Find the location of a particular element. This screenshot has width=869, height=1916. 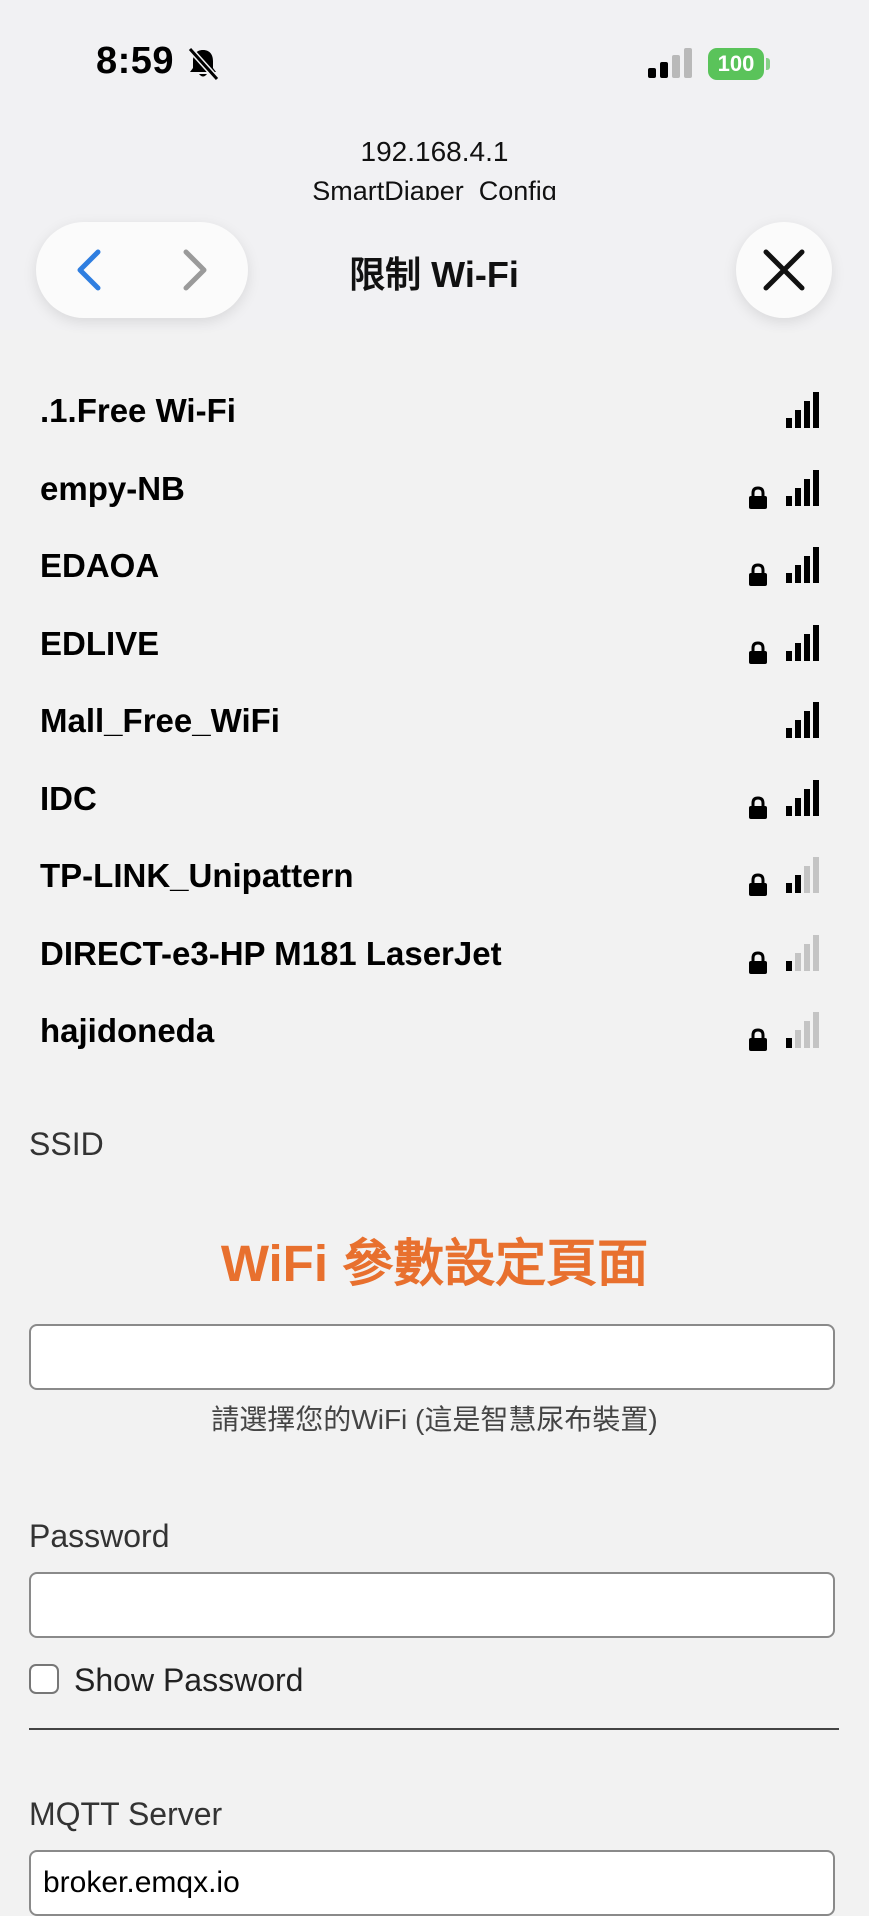

password-label: Password is located at coordinates (99, 1536).